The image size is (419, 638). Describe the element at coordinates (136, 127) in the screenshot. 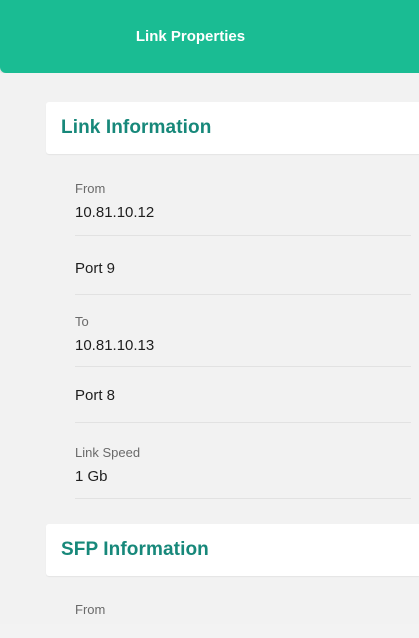

I see `link-information-title: Link Information` at that location.